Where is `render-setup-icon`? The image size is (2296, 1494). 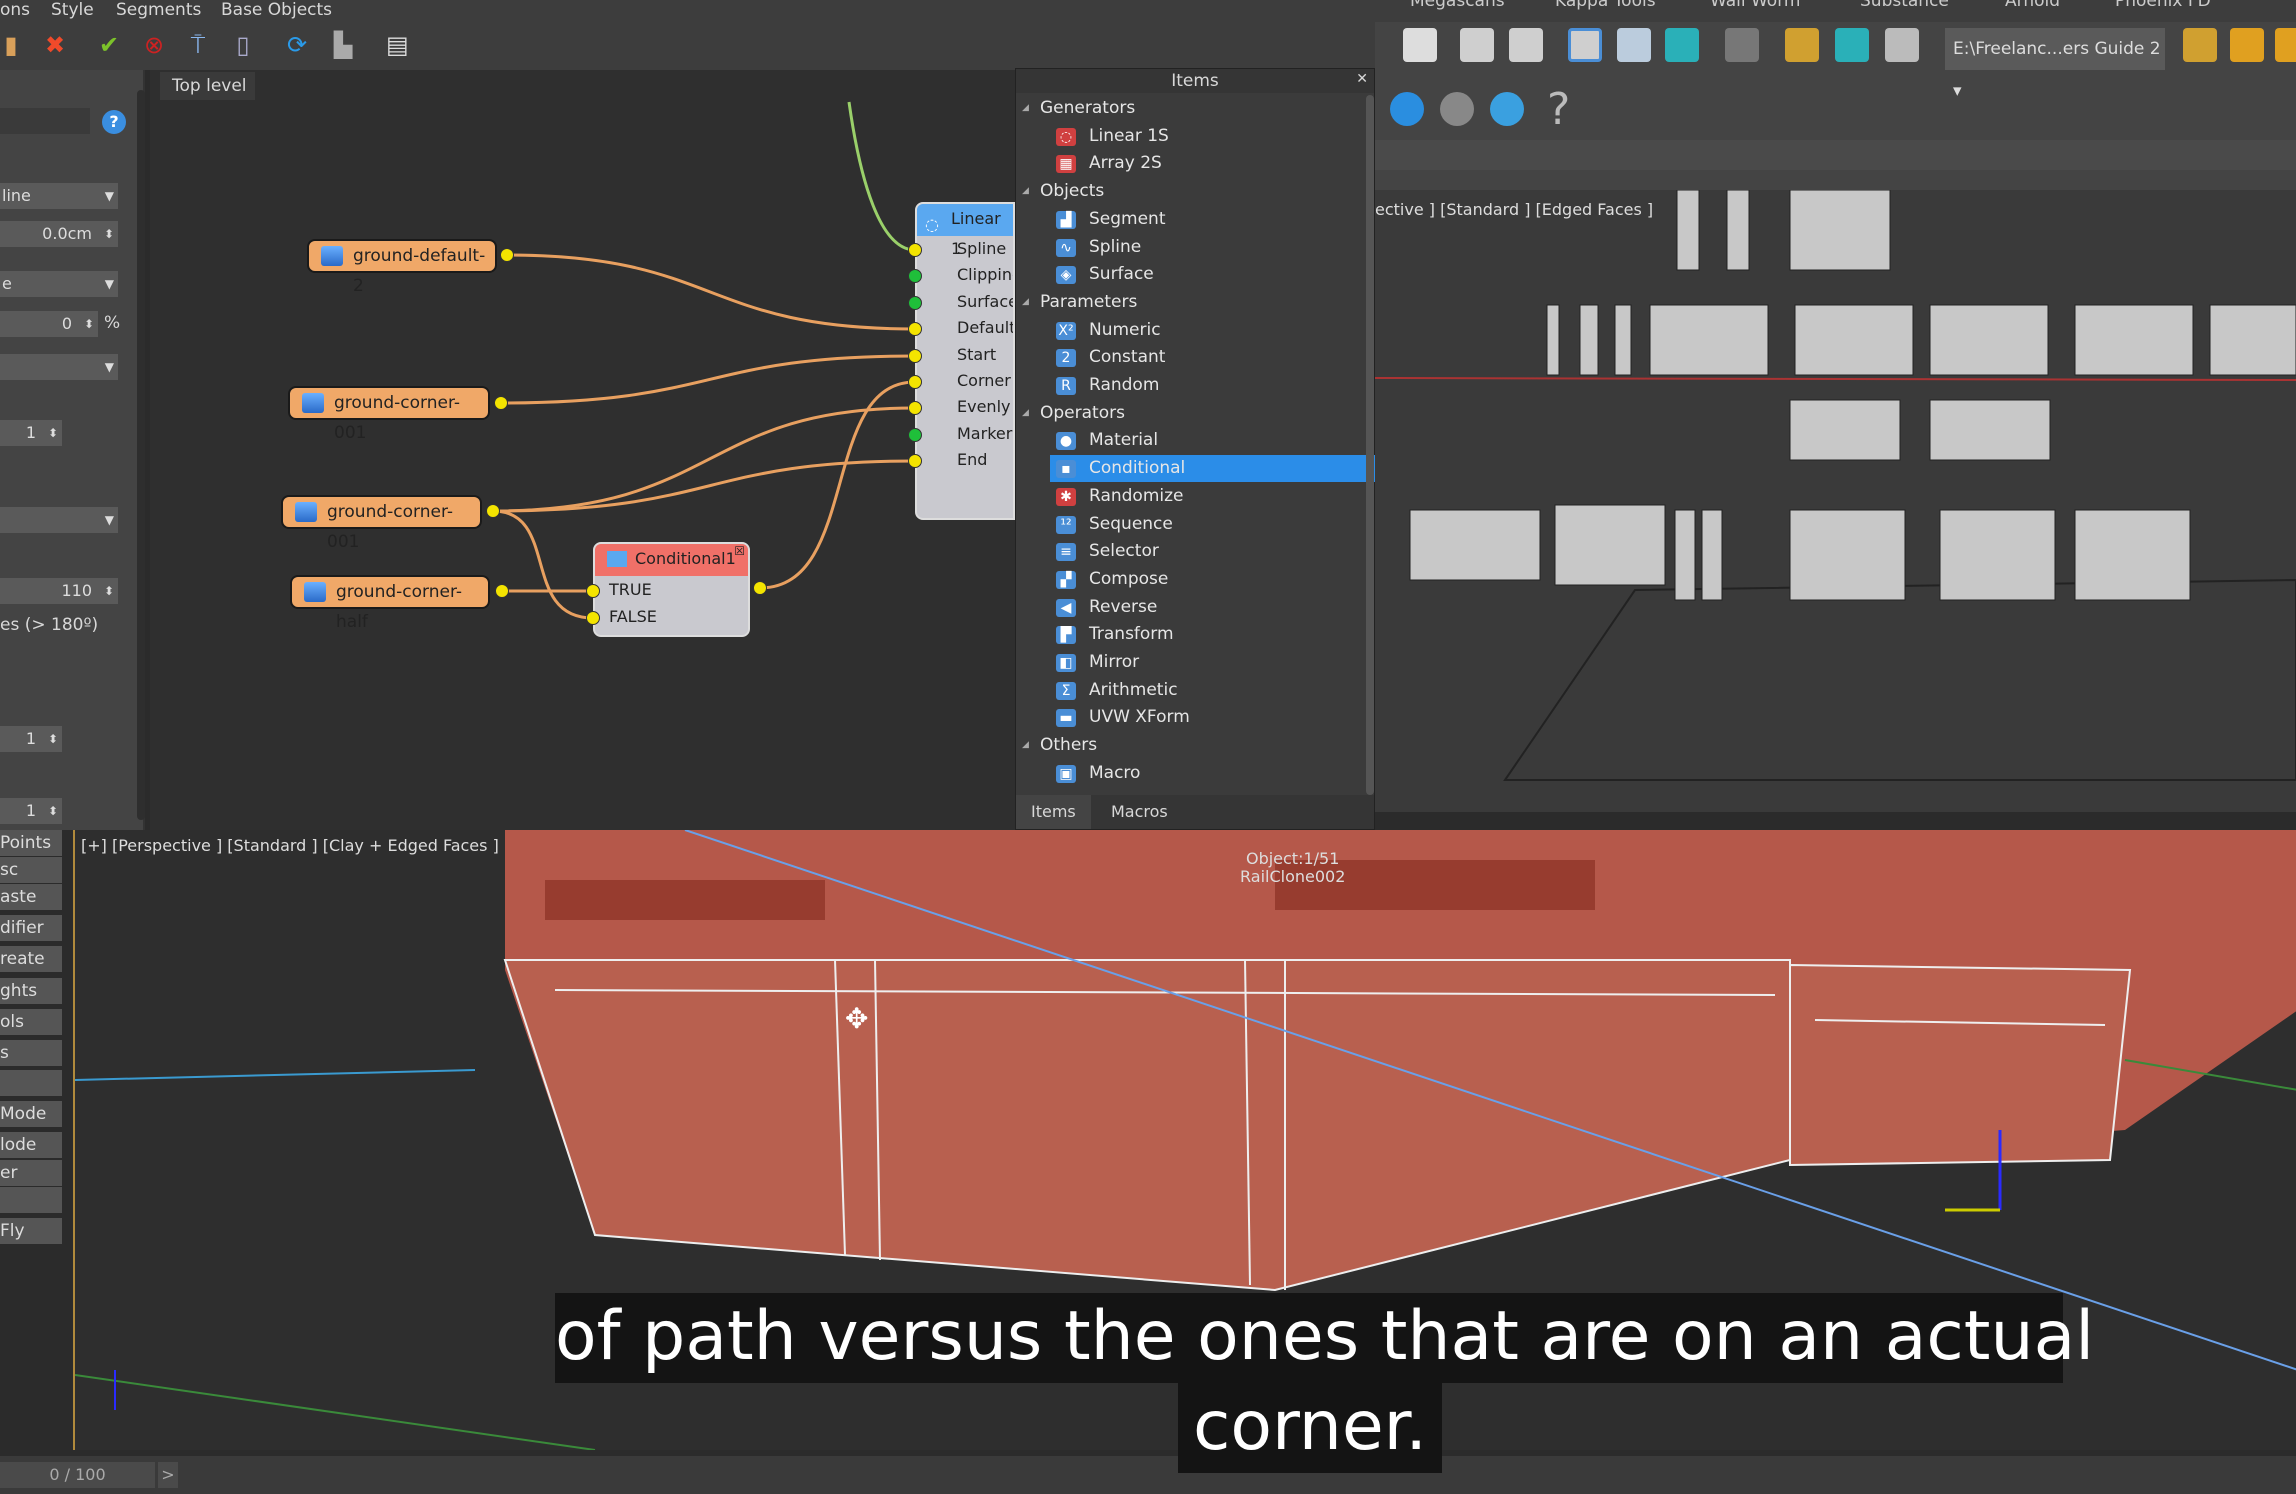
render-setup-icon is located at coordinates (1802, 45).